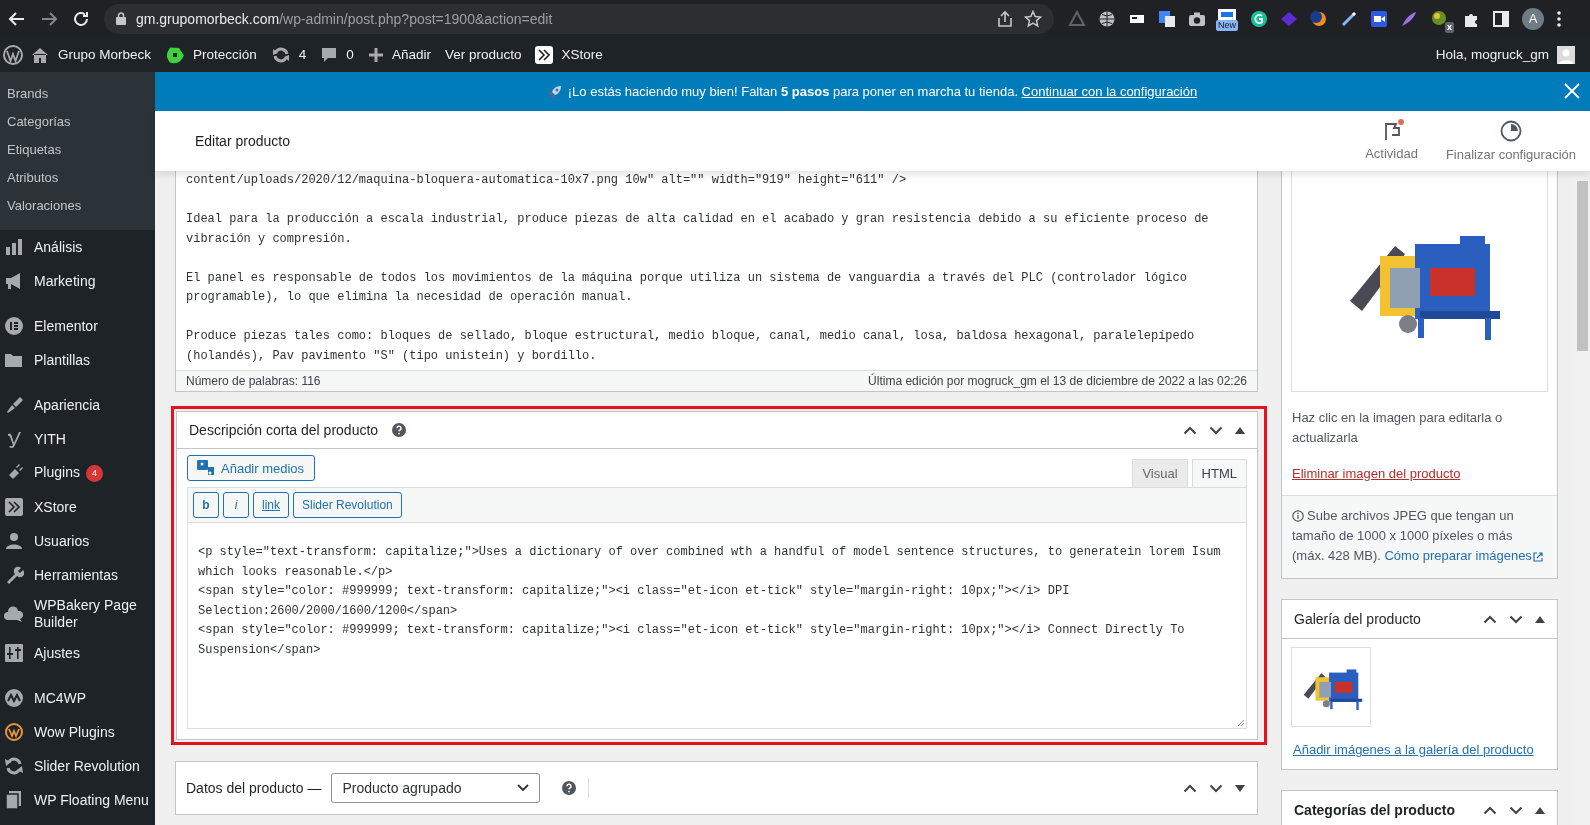 Image resolution: width=1590 pixels, height=825 pixels. I want to click on menu-item: Slider Revolution, so click(77, 766).